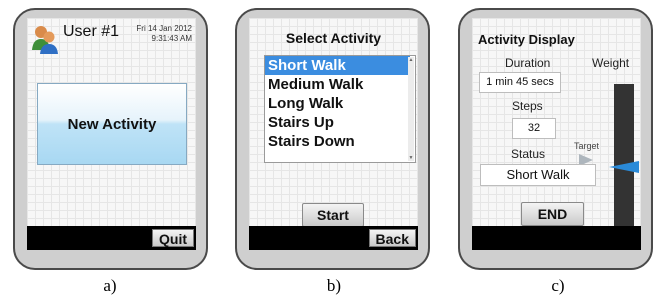 The height and width of the screenshot is (301, 659). I want to click on target-label: Target, so click(587, 146).